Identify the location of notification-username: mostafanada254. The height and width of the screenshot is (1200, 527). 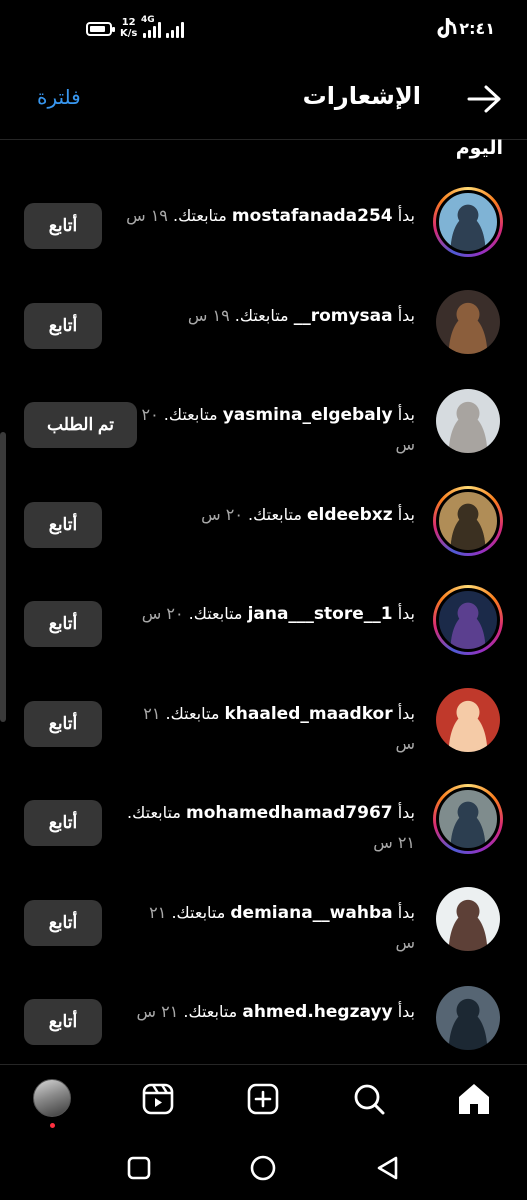
(312, 216).